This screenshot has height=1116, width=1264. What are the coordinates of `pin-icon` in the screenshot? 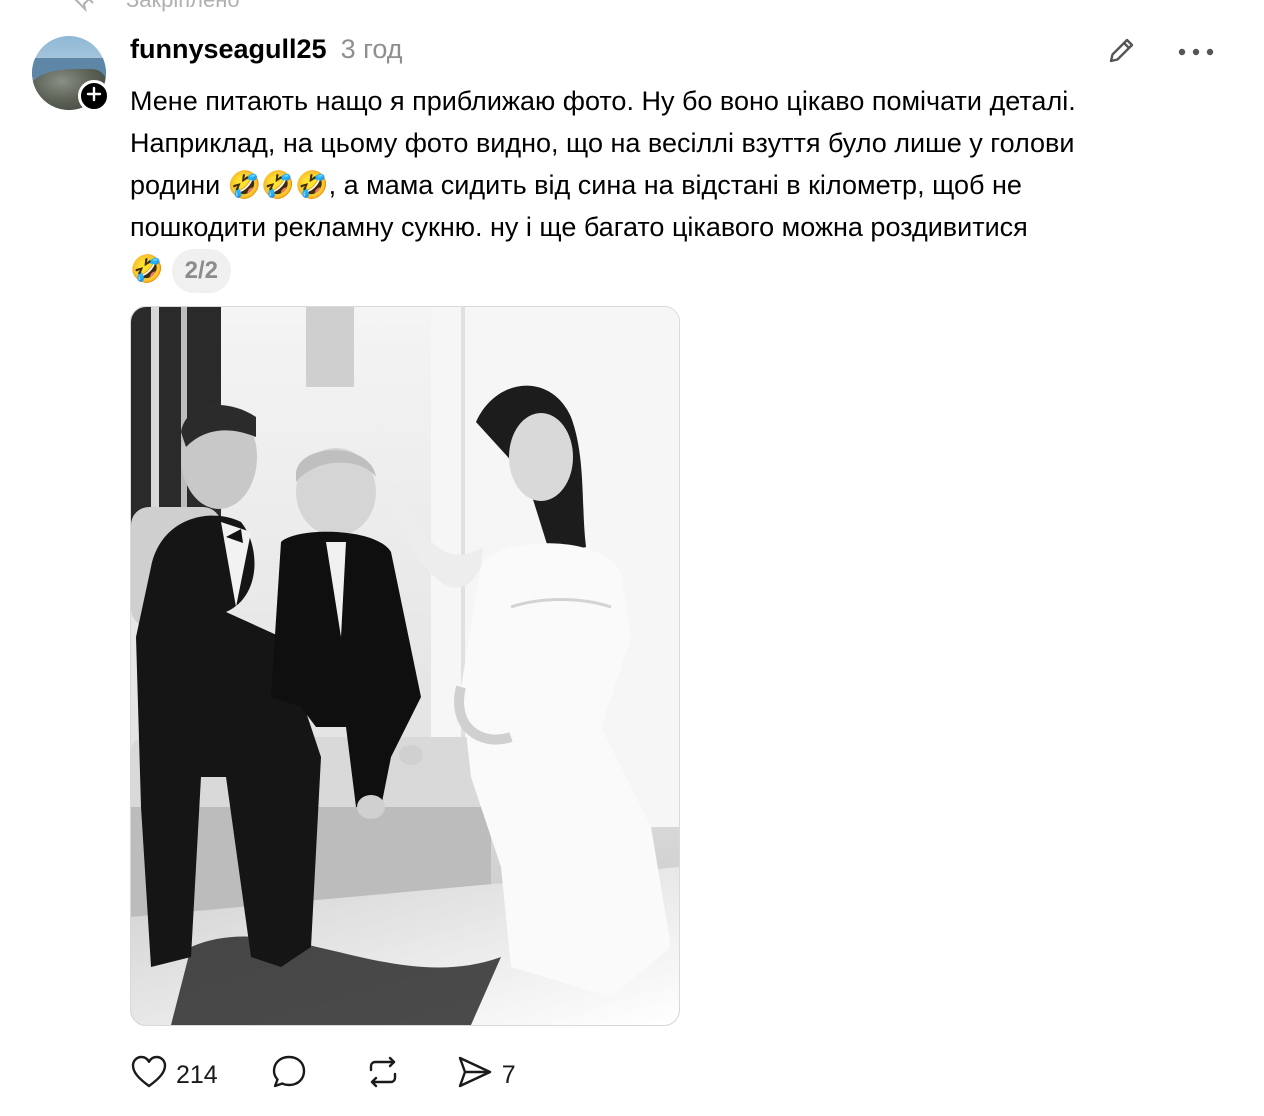 It's located at (84, 6).